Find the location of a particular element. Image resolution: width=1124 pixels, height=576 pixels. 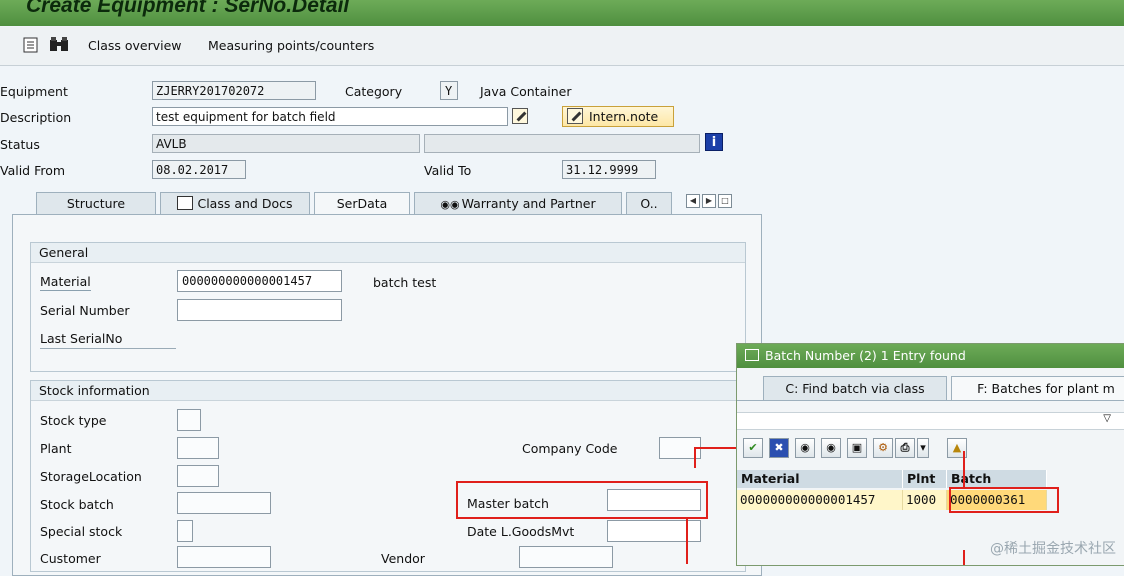

tab-batches-label: F: Batches for plant m is located at coordinates (1046, 388).